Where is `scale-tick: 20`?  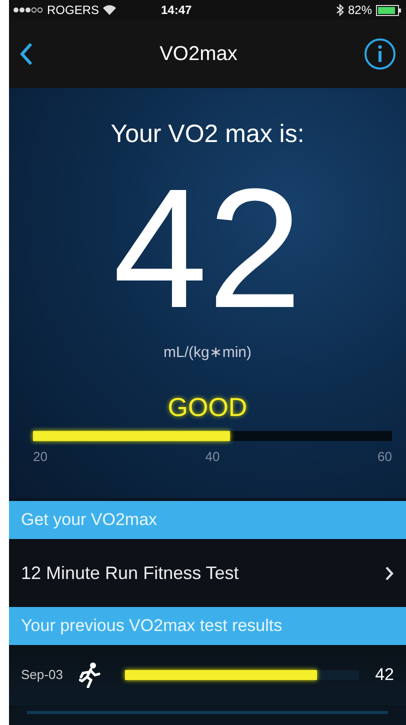
scale-tick: 20 is located at coordinates (40, 457).